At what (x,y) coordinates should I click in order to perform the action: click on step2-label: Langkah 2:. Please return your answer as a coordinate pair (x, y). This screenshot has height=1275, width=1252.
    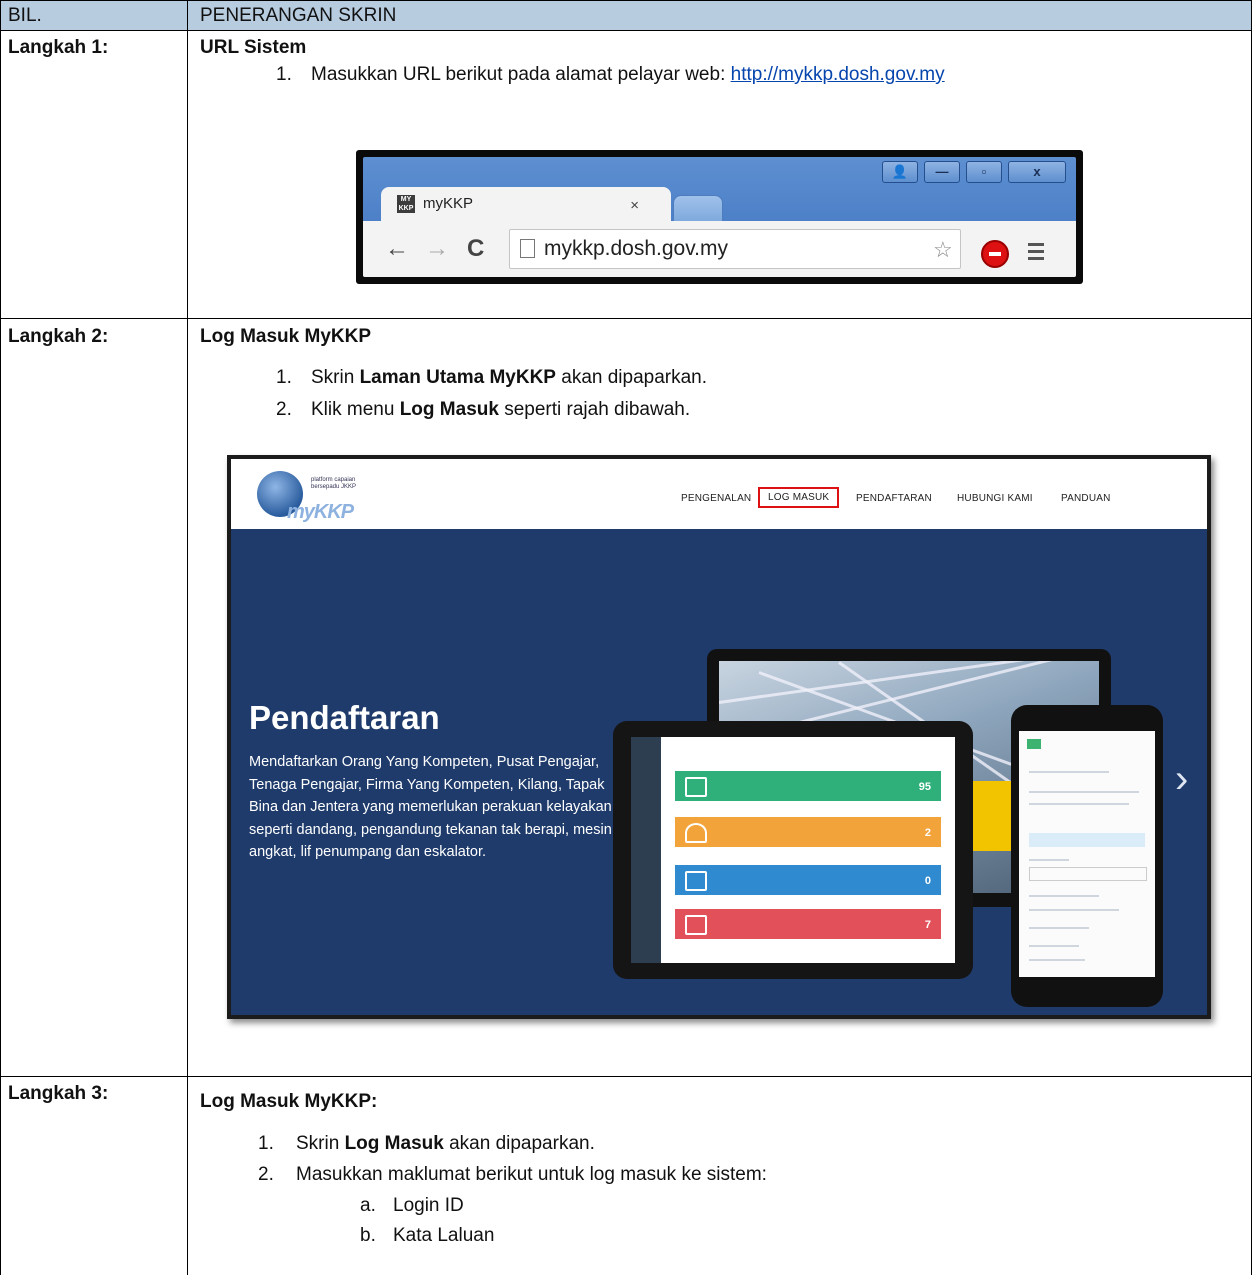
    Looking at the image, I should click on (58, 336).